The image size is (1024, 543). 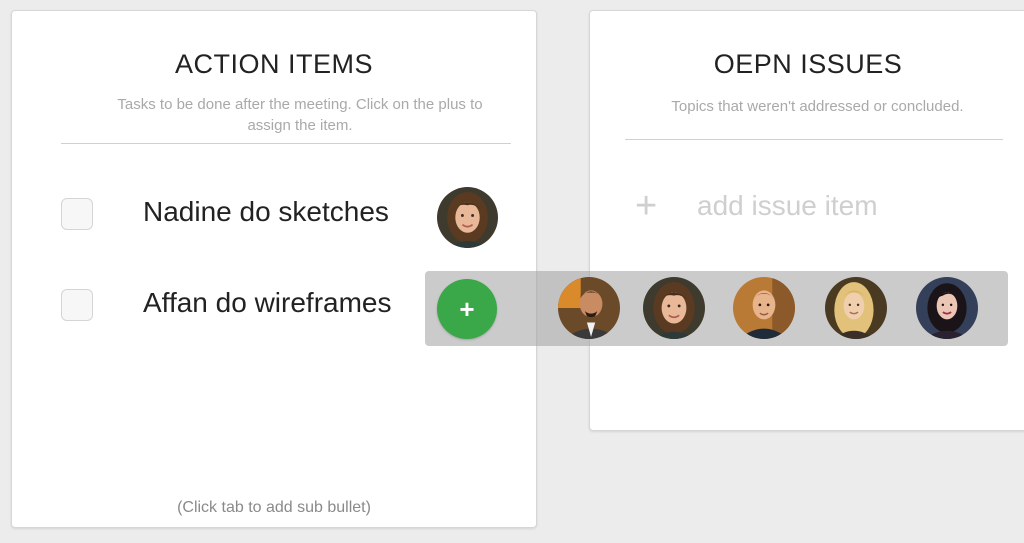 What do you see at coordinates (808, 64) in the screenshot?
I see `open-issues-title: OEPN ISSUES` at bounding box center [808, 64].